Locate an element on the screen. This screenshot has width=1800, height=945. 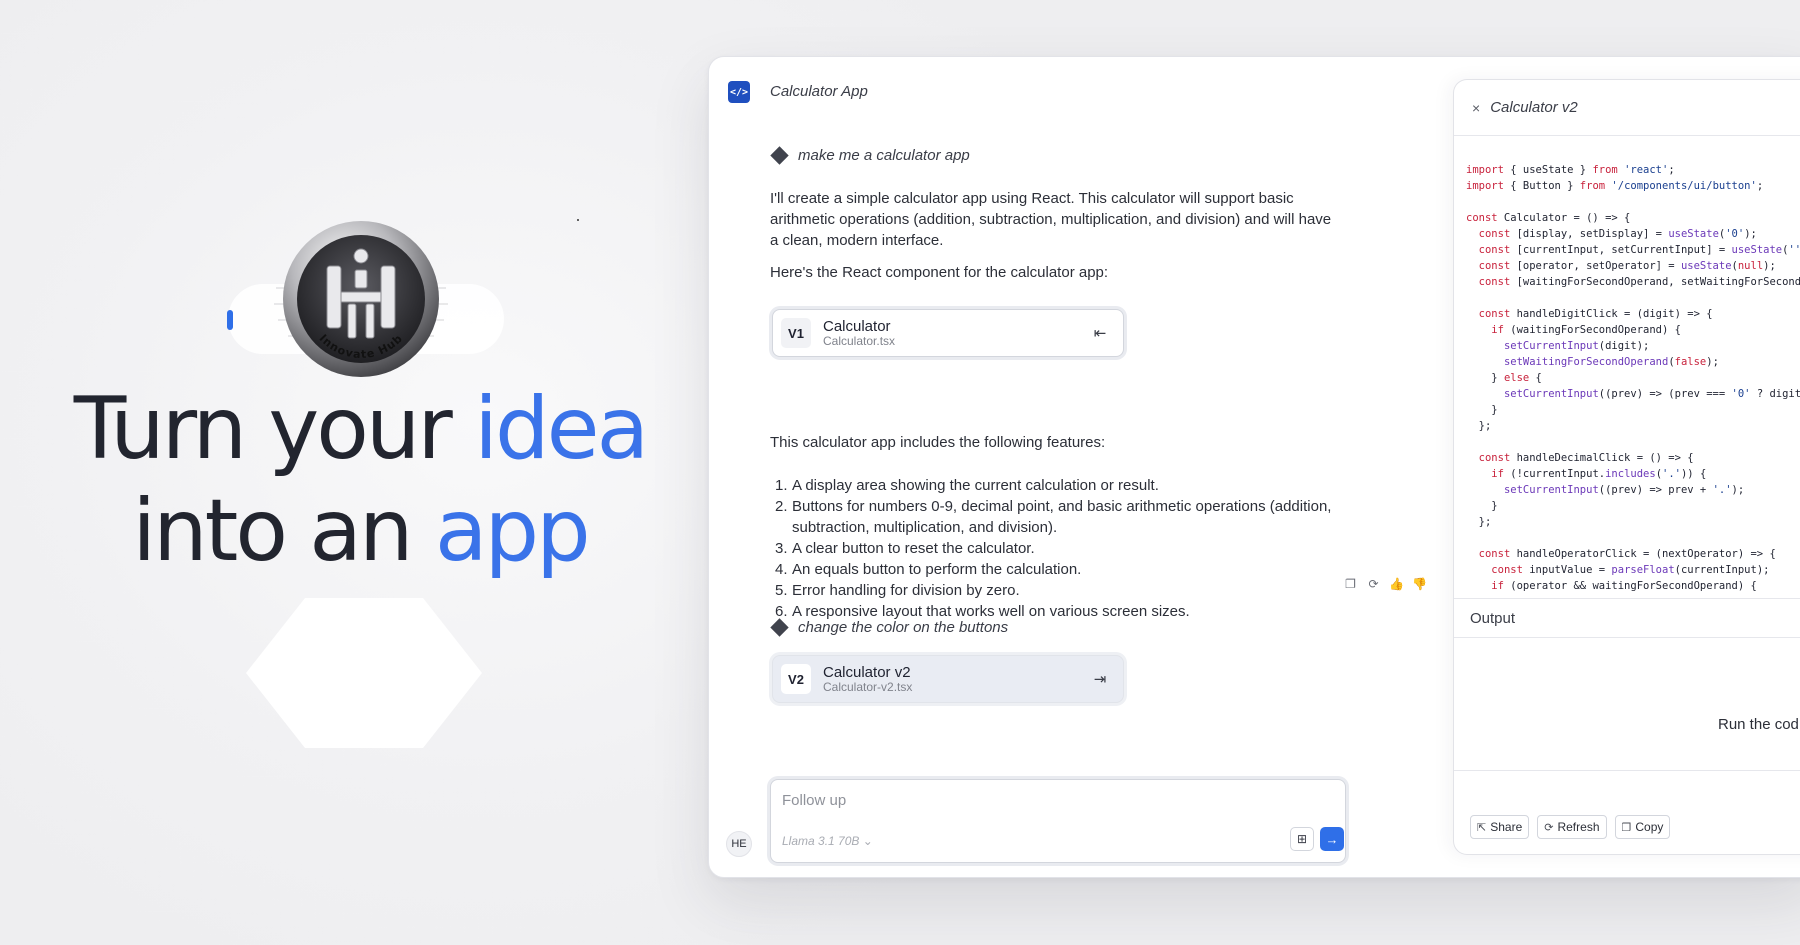
list-item: 5. Error handling for division by zero. is located at coordinates (1060, 590).